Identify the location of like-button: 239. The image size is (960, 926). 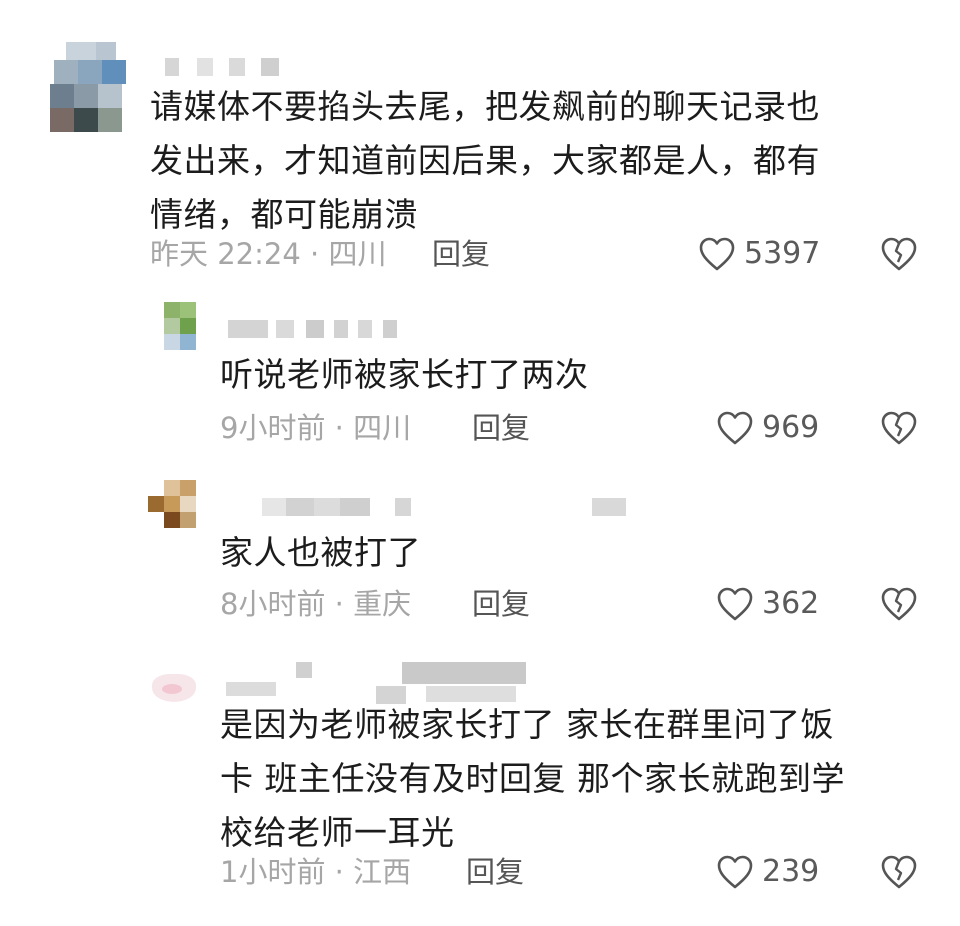
(767, 872).